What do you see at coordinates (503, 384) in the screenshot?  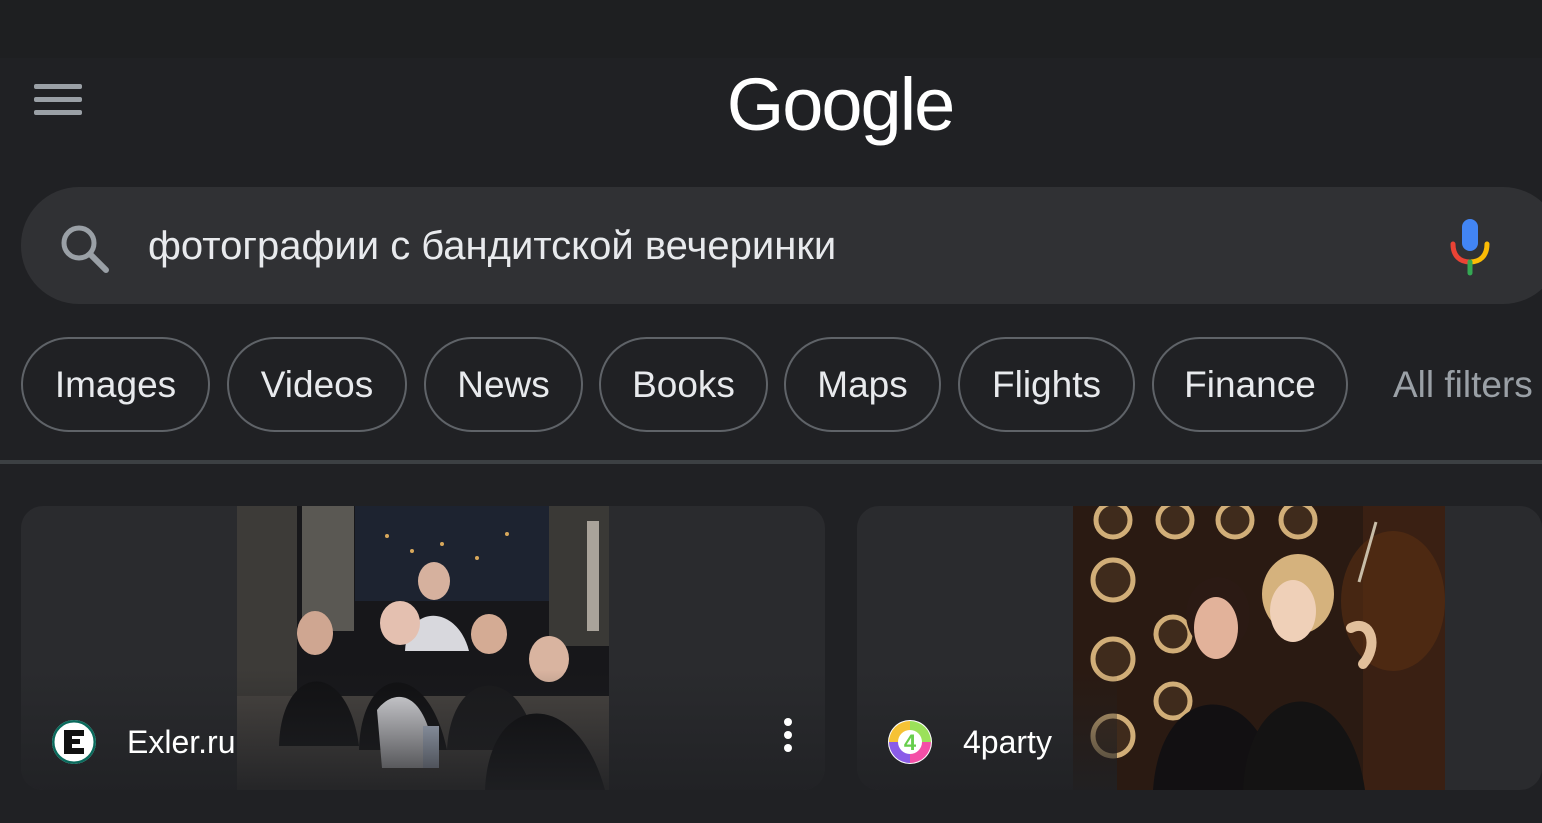 I see `chip-news: News` at bounding box center [503, 384].